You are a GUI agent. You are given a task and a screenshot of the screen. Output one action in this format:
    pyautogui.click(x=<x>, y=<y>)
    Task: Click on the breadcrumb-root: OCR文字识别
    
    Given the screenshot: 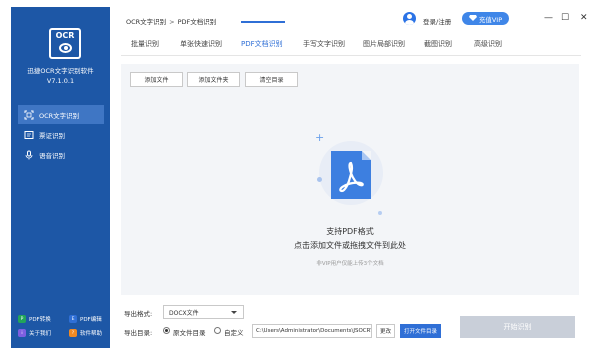 What is the action you would take?
    pyautogui.click(x=146, y=22)
    